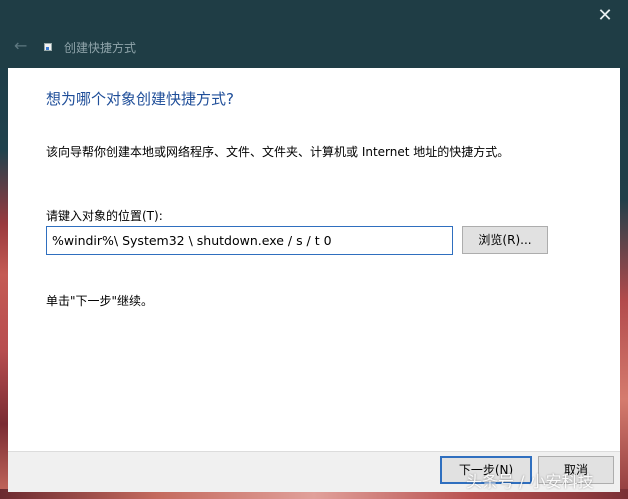  What do you see at coordinates (249, 240) in the screenshot?
I see `location-input` at bounding box center [249, 240].